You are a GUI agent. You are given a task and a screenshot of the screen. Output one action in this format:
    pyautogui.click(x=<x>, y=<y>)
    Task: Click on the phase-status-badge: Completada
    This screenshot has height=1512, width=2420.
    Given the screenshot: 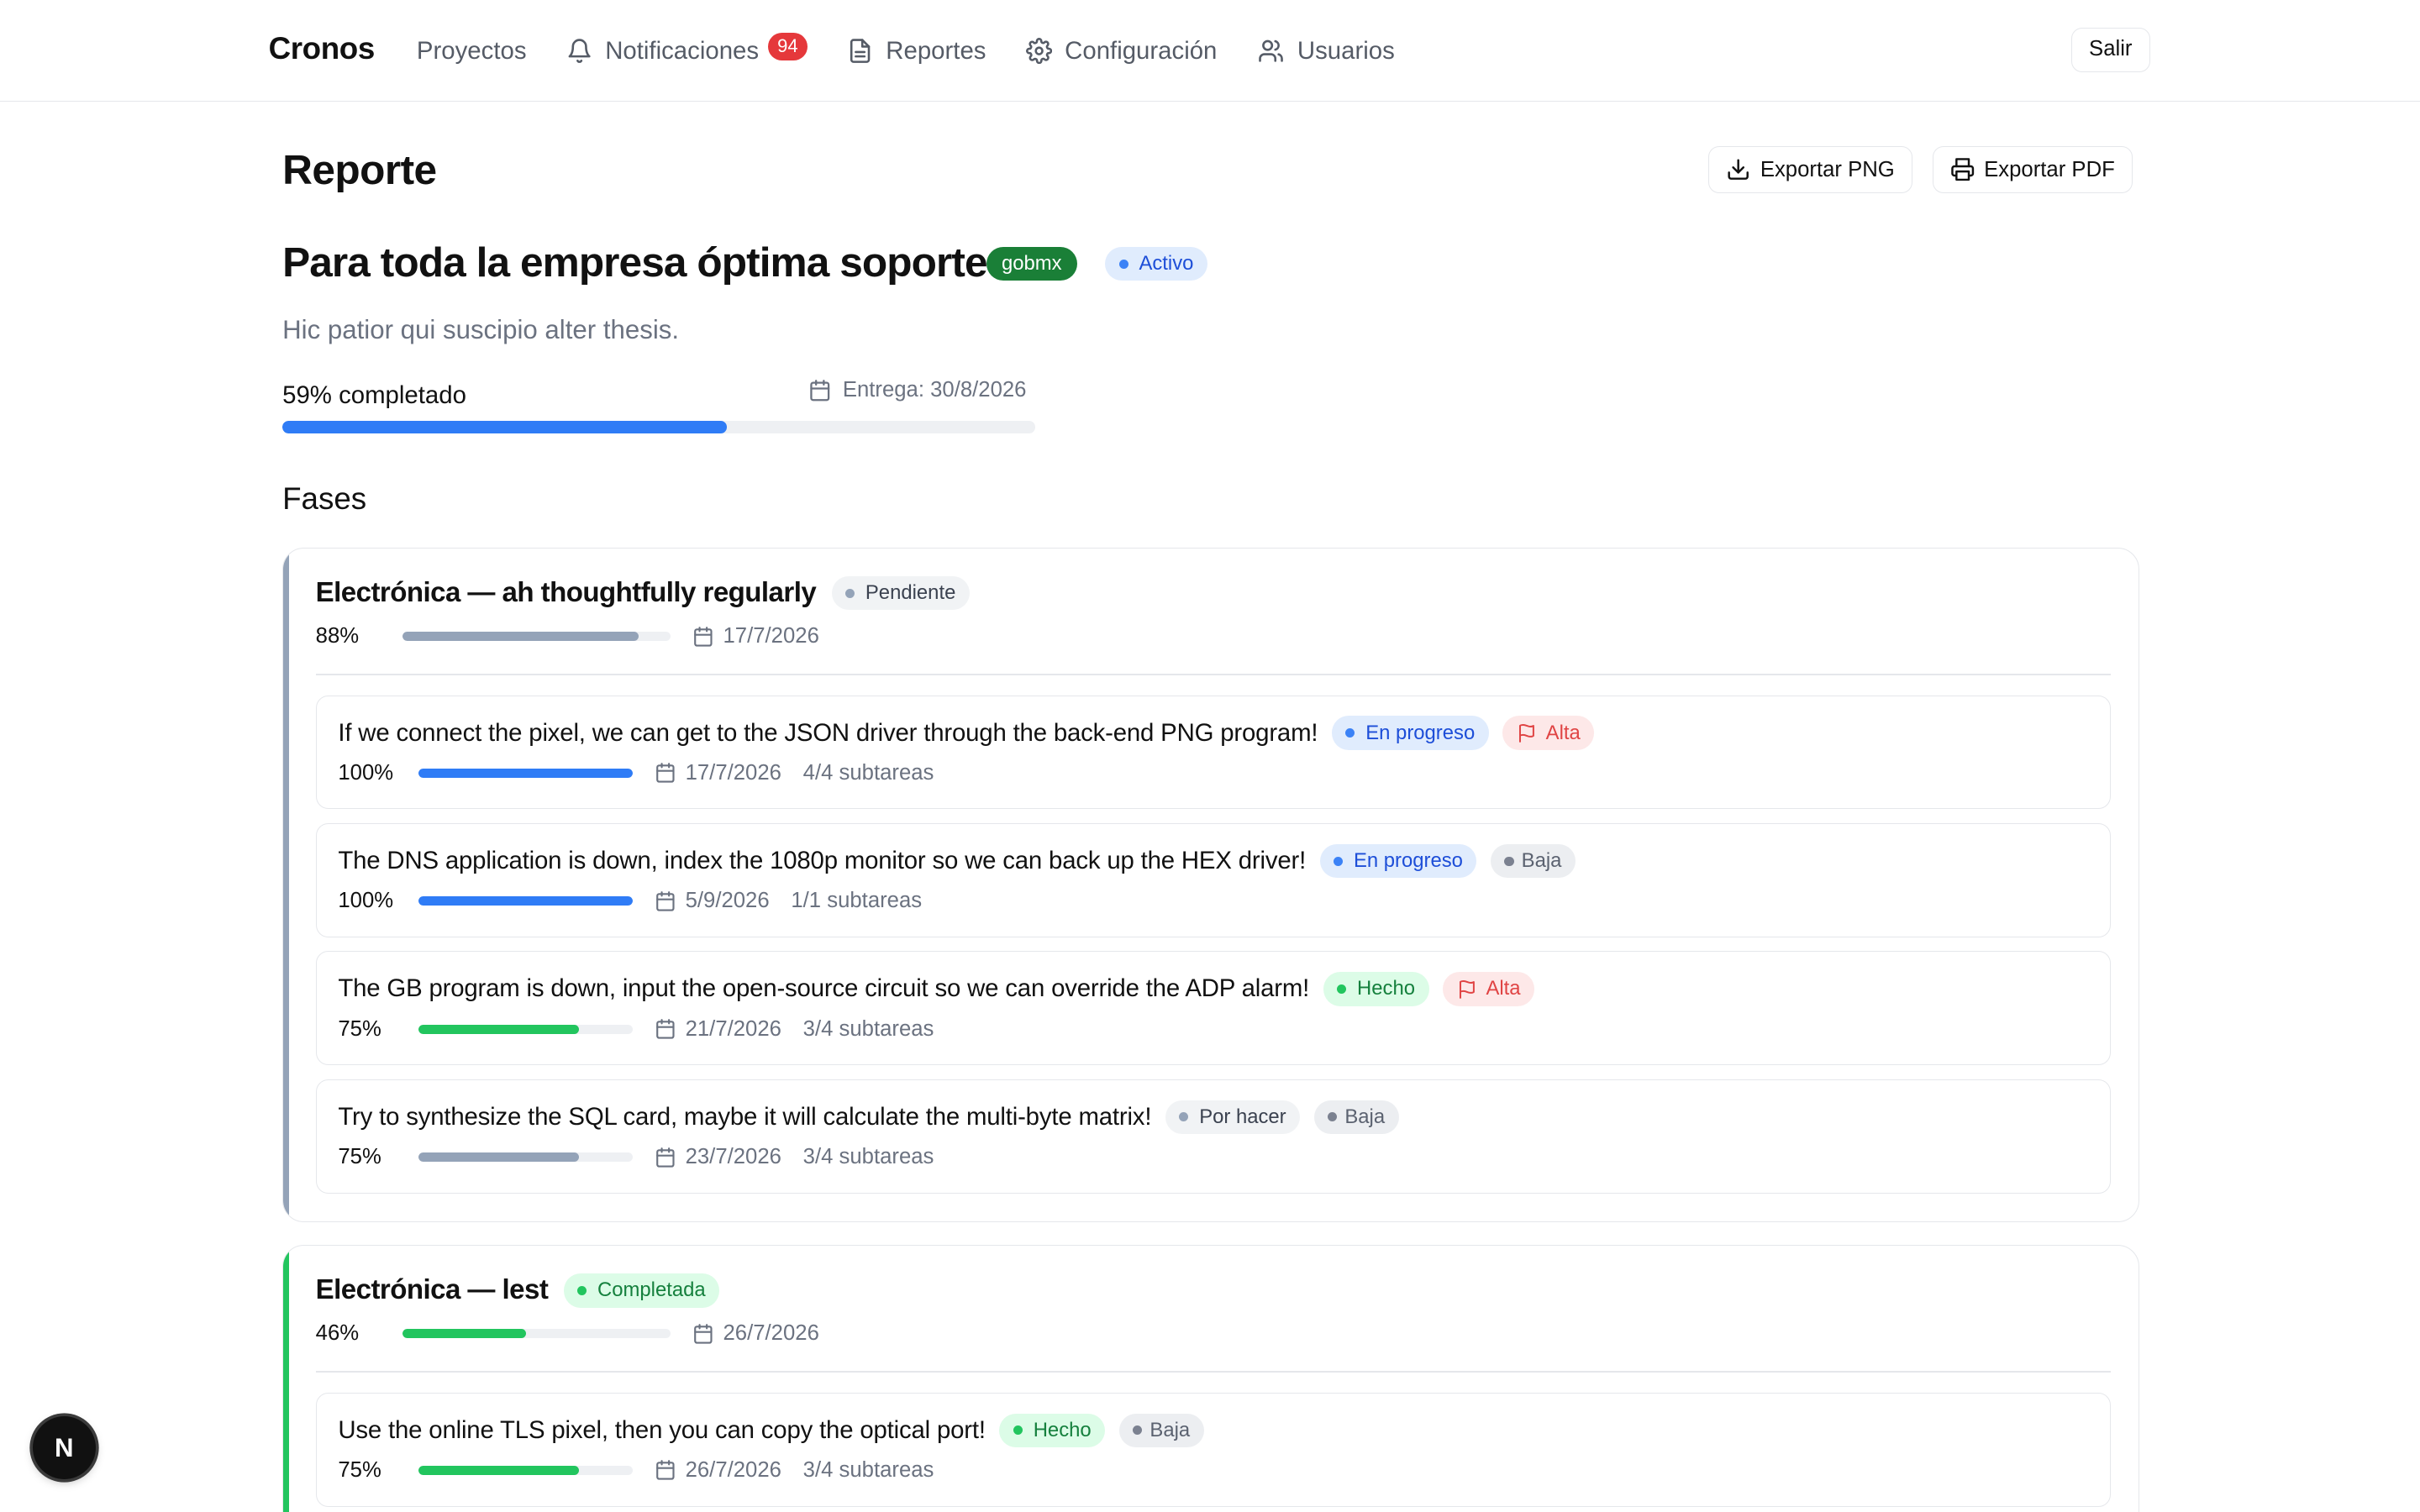 What is the action you would take?
    pyautogui.click(x=642, y=1290)
    